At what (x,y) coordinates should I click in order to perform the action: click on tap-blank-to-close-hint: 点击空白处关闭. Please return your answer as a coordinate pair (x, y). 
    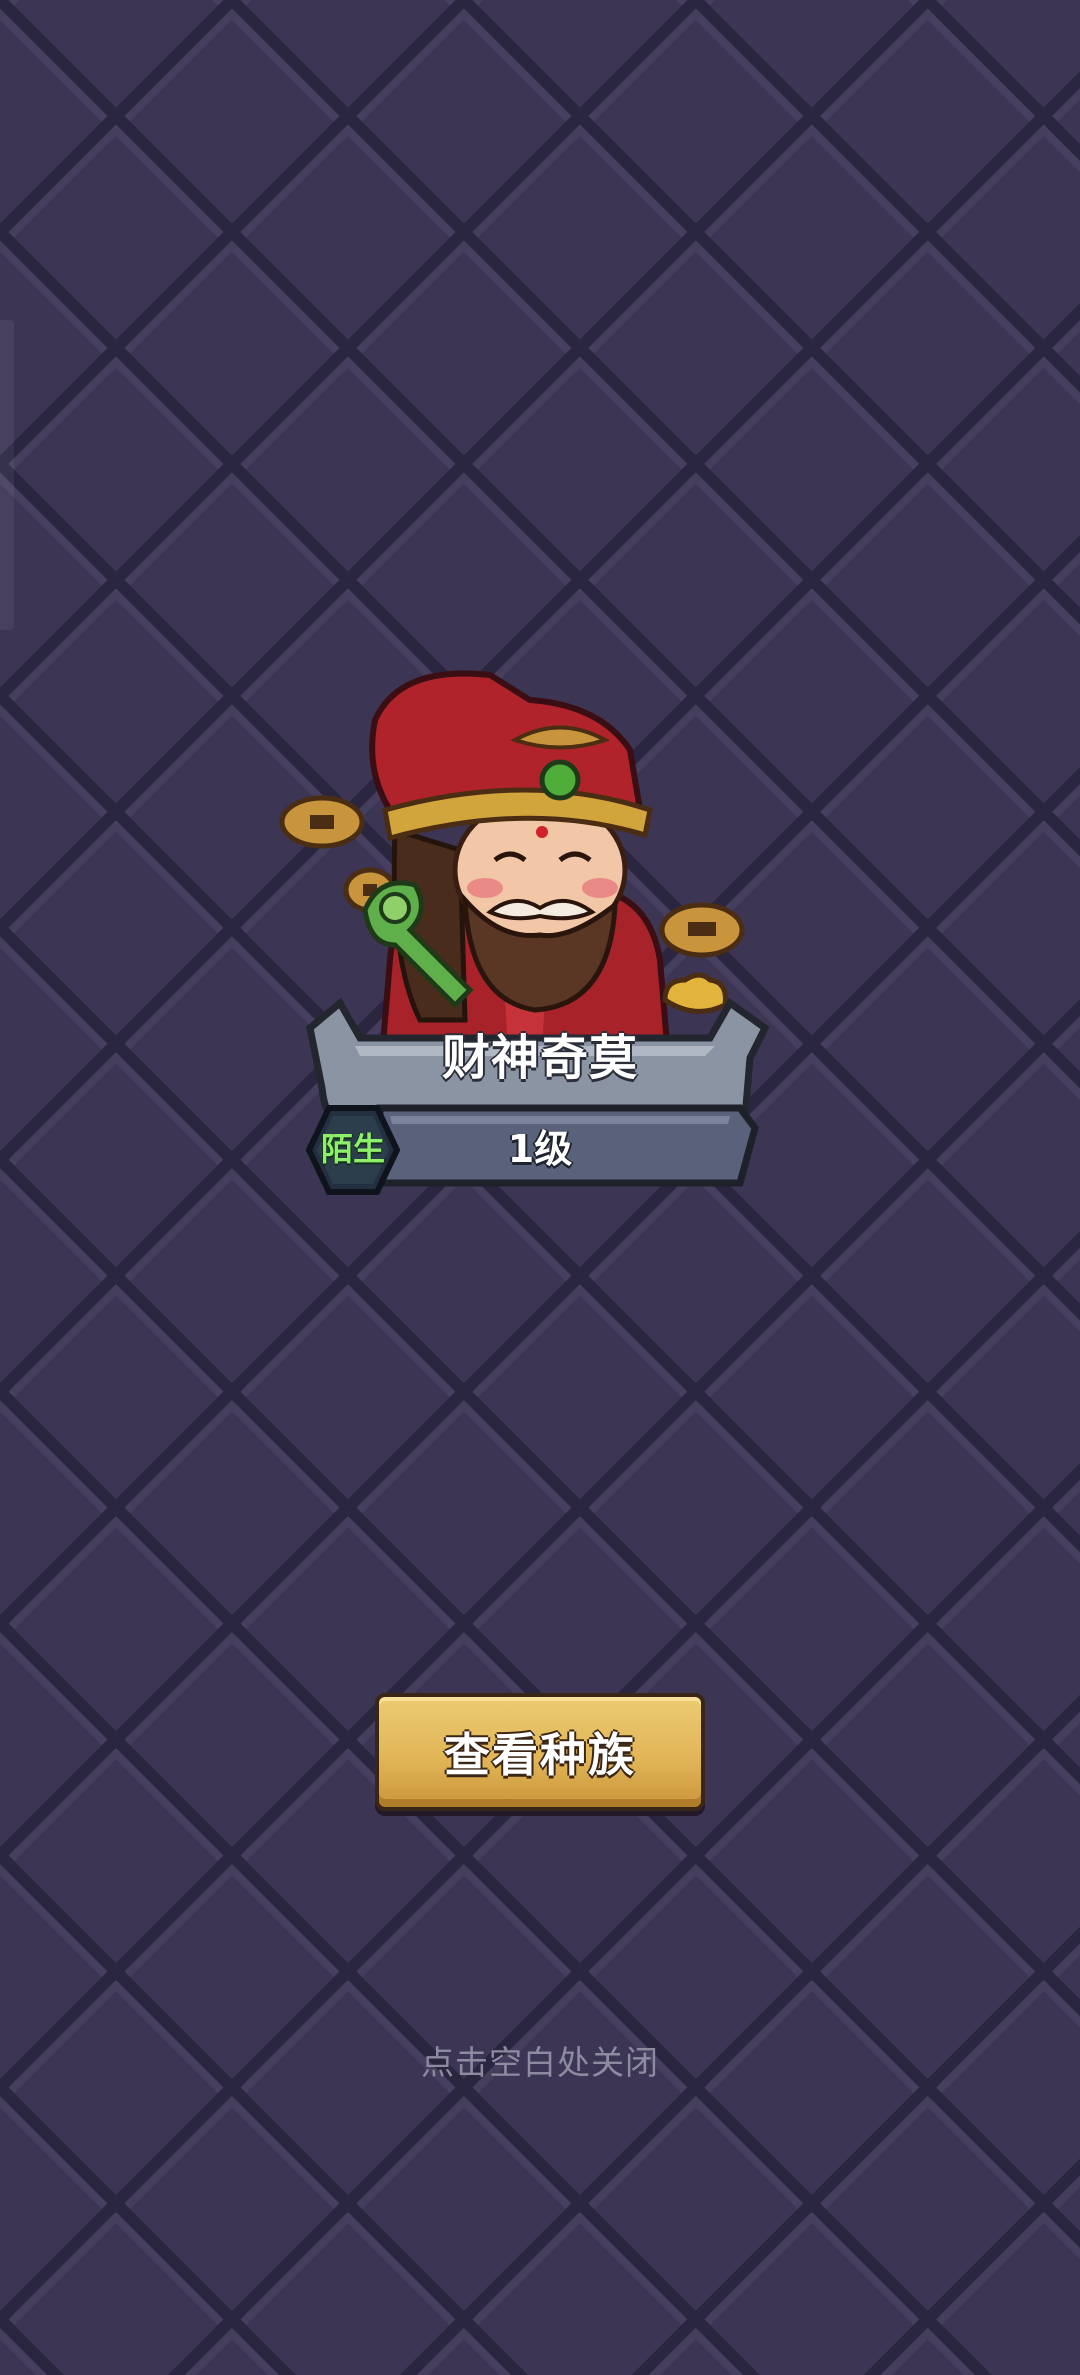
    Looking at the image, I should click on (540, 2062).